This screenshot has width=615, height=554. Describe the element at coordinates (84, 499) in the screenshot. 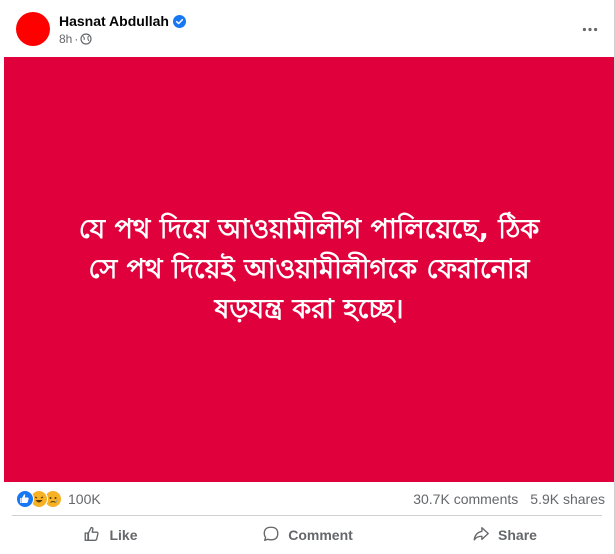

I see `reactions-count: 100K` at that location.